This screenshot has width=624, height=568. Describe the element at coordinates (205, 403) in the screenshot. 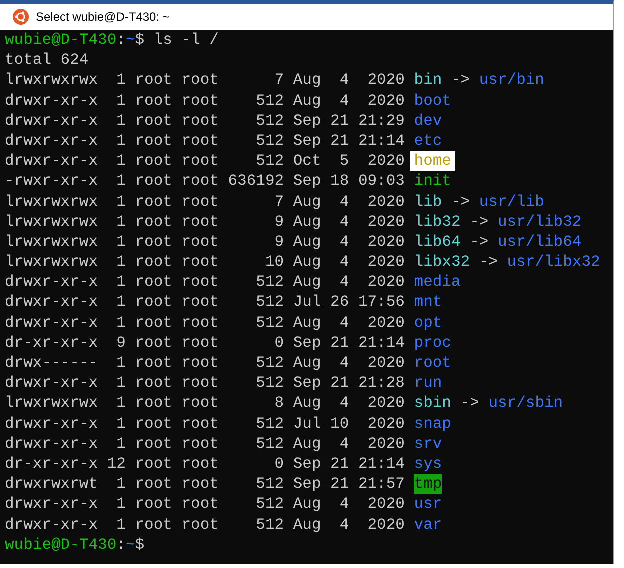

I see `file-info: lrwxrwxrwx 1 root root 8 Aug 4 2020` at that location.